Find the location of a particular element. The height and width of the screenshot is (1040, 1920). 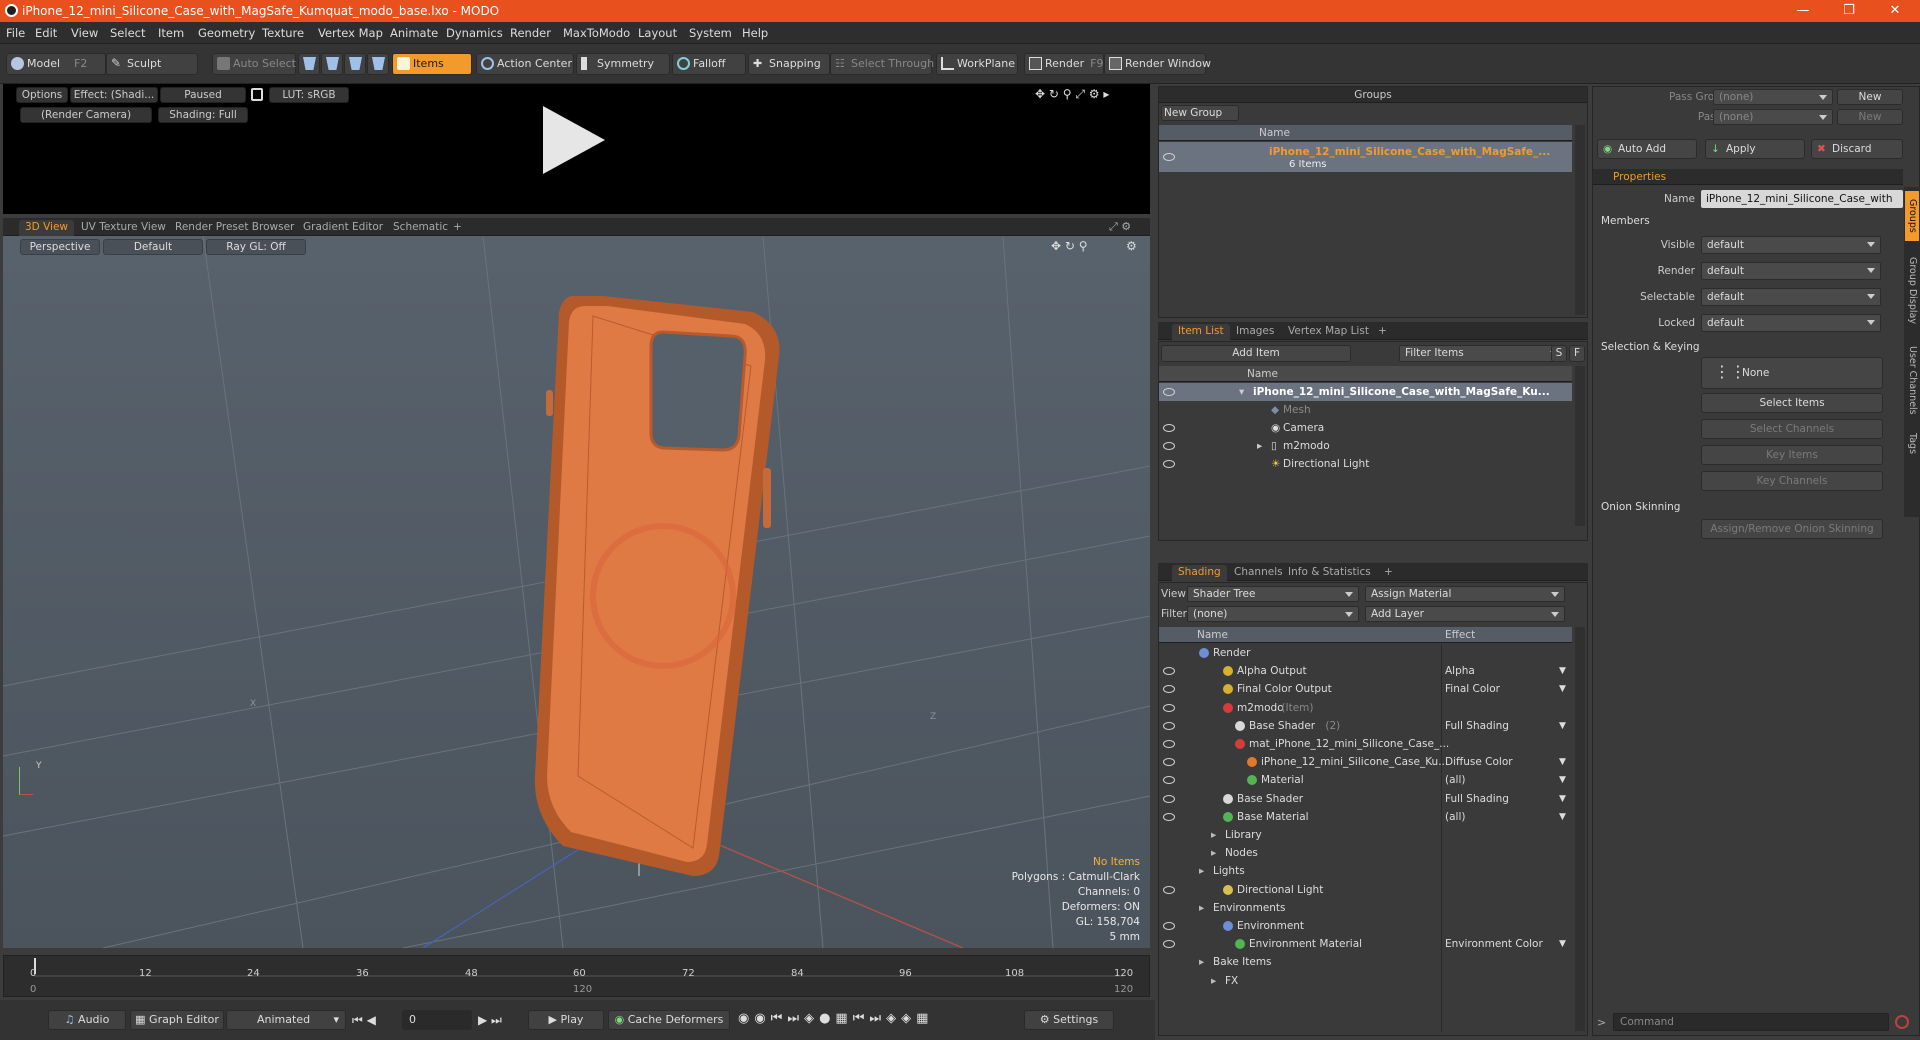

new-group-button: New Group is located at coordinates (1200, 113).